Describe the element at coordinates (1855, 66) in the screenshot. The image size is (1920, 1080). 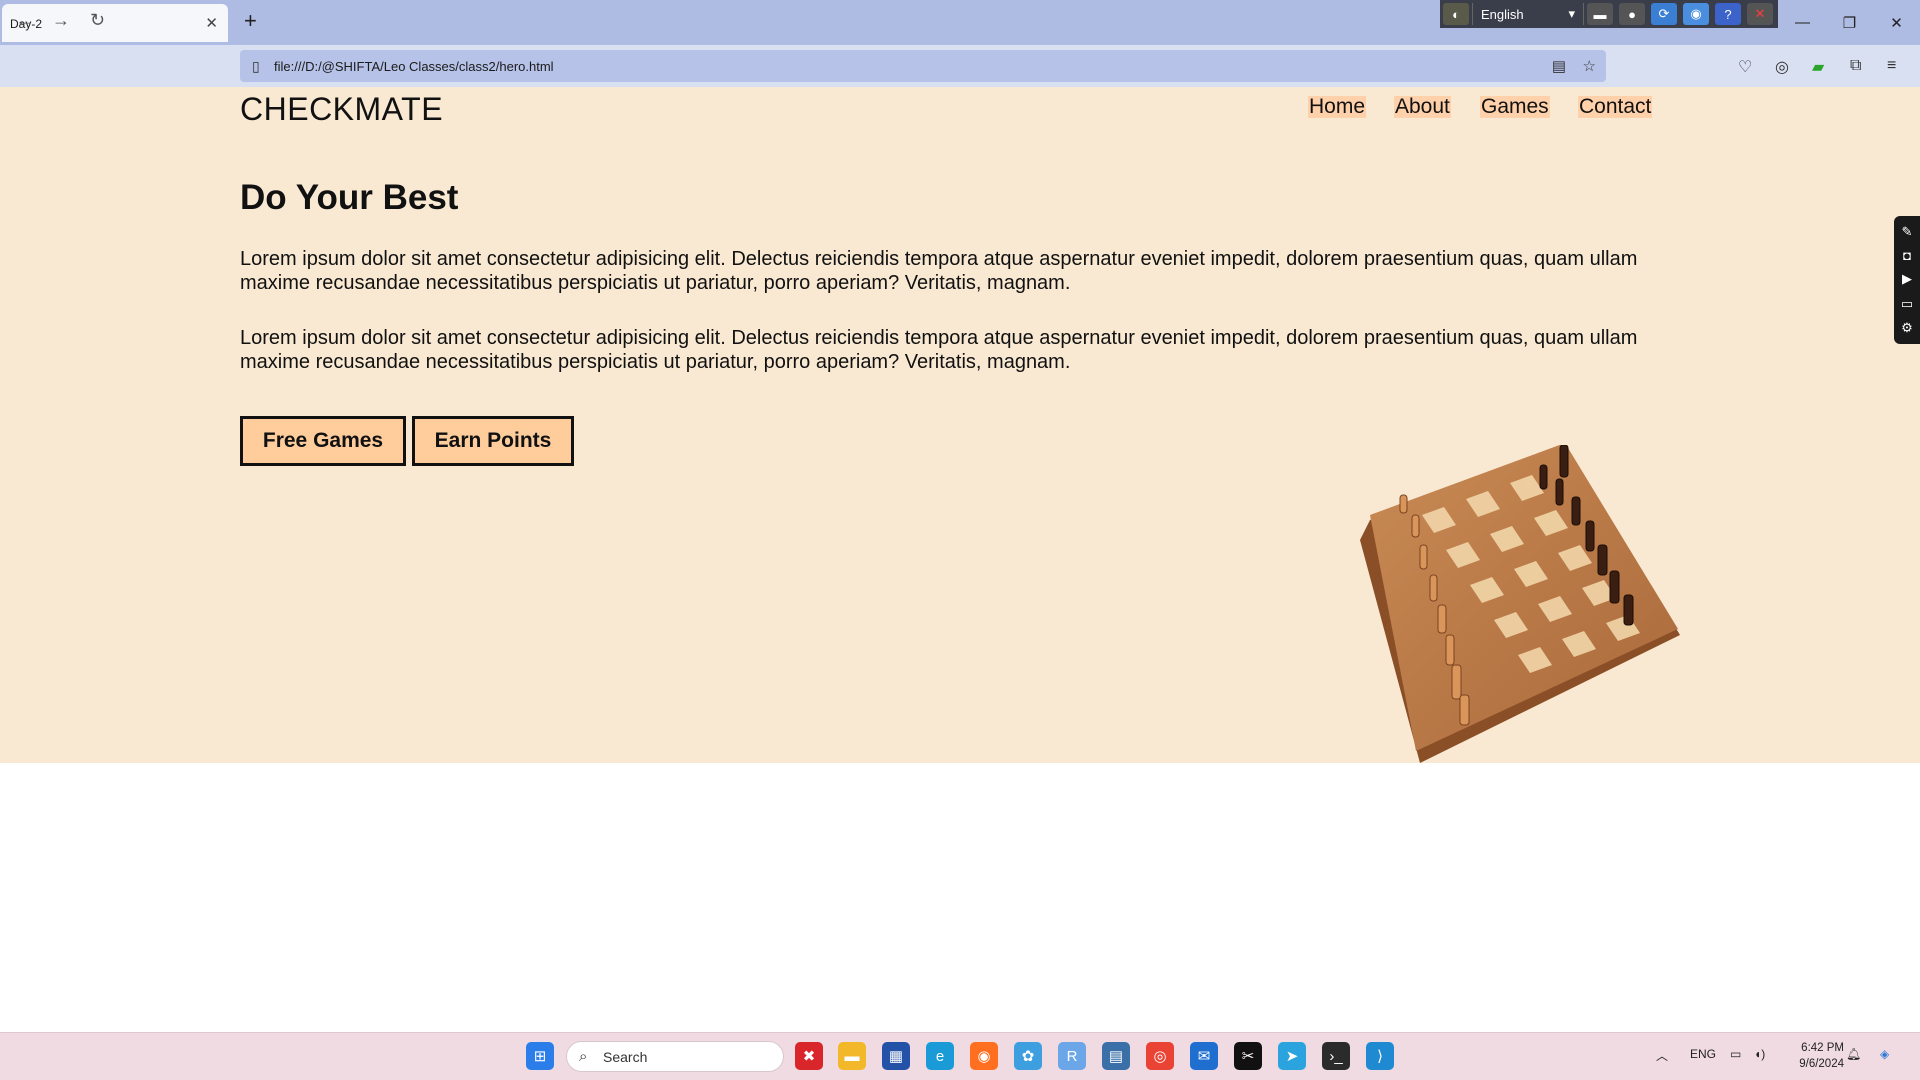
I see `extensions-puzzle-icon: ⧉` at that location.